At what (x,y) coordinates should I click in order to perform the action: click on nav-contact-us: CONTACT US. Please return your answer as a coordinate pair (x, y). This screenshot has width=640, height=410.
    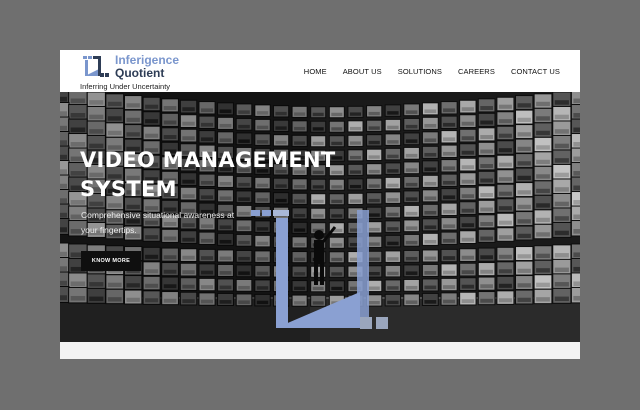
    Looking at the image, I should click on (535, 71).